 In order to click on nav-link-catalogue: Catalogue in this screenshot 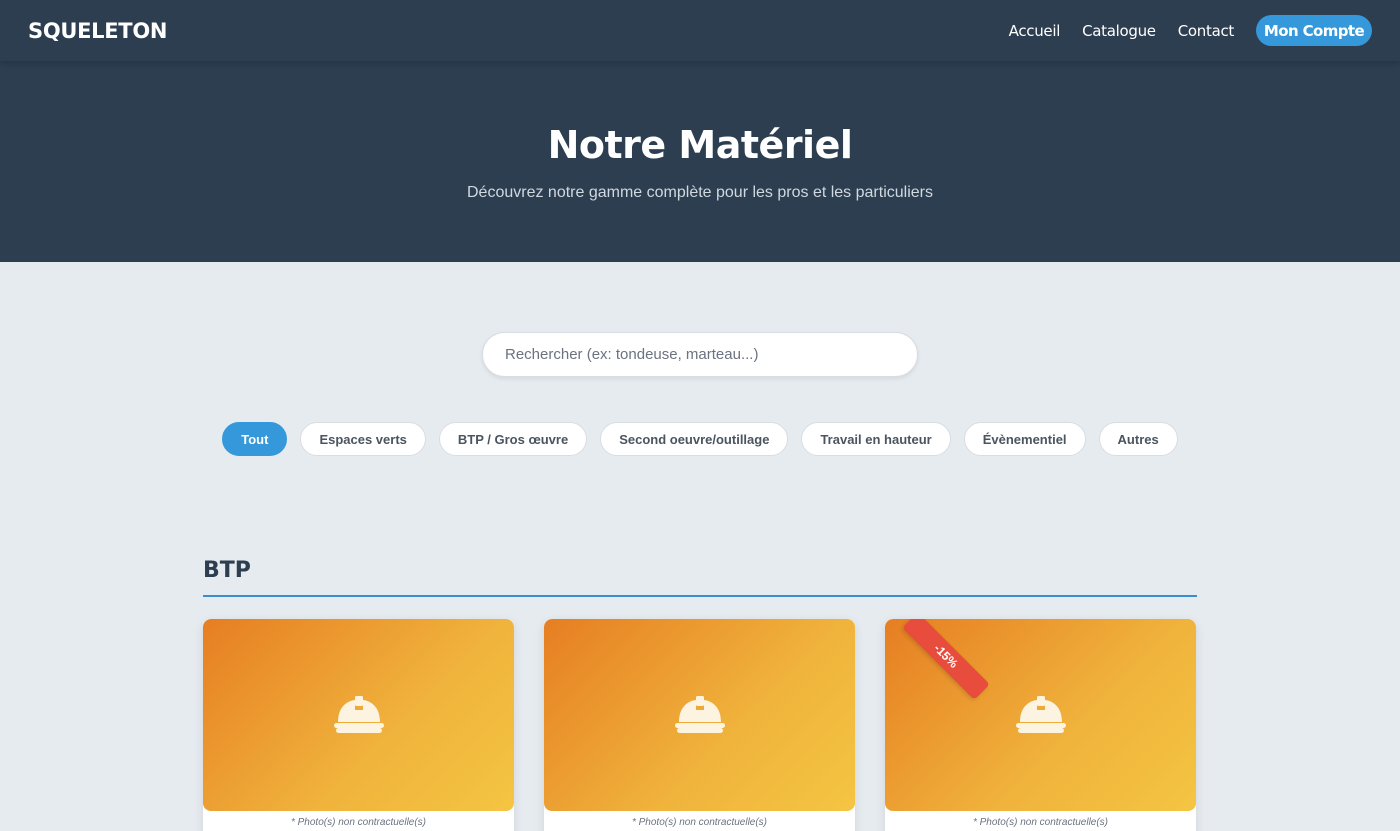, I will do `click(1119, 31)`.